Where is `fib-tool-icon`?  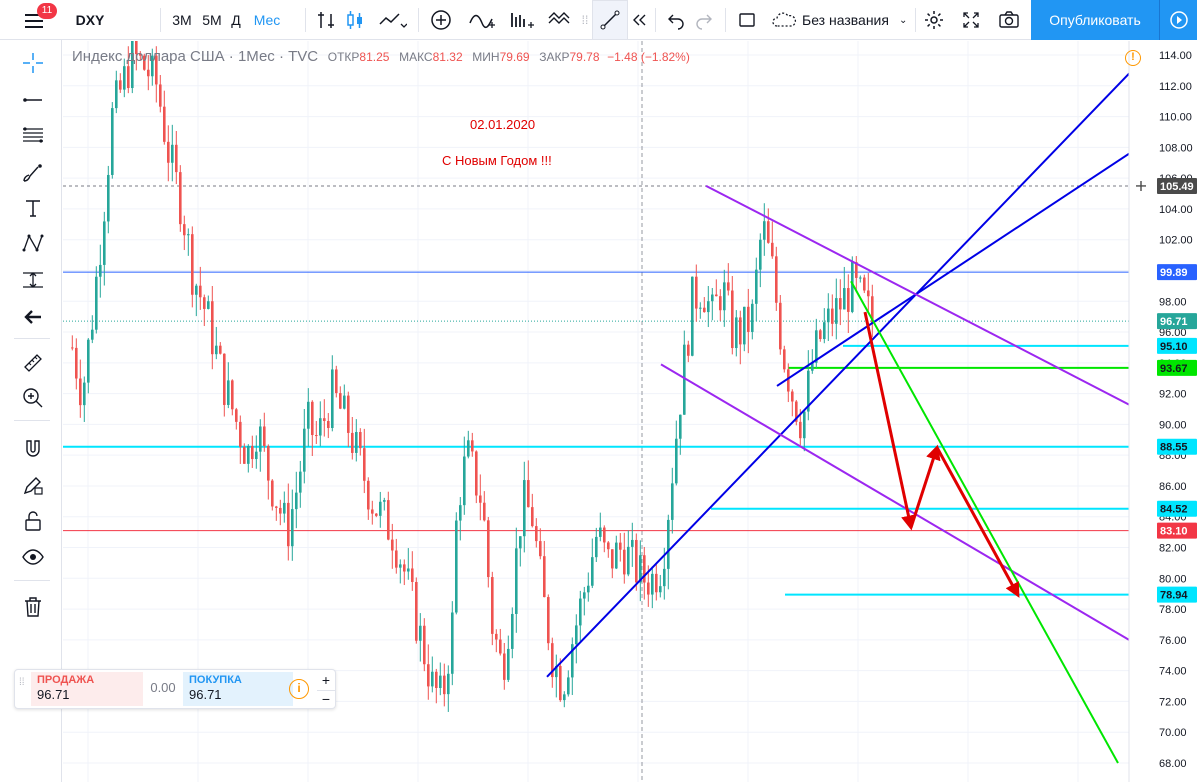 fib-tool-icon is located at coordinates (33, 135).